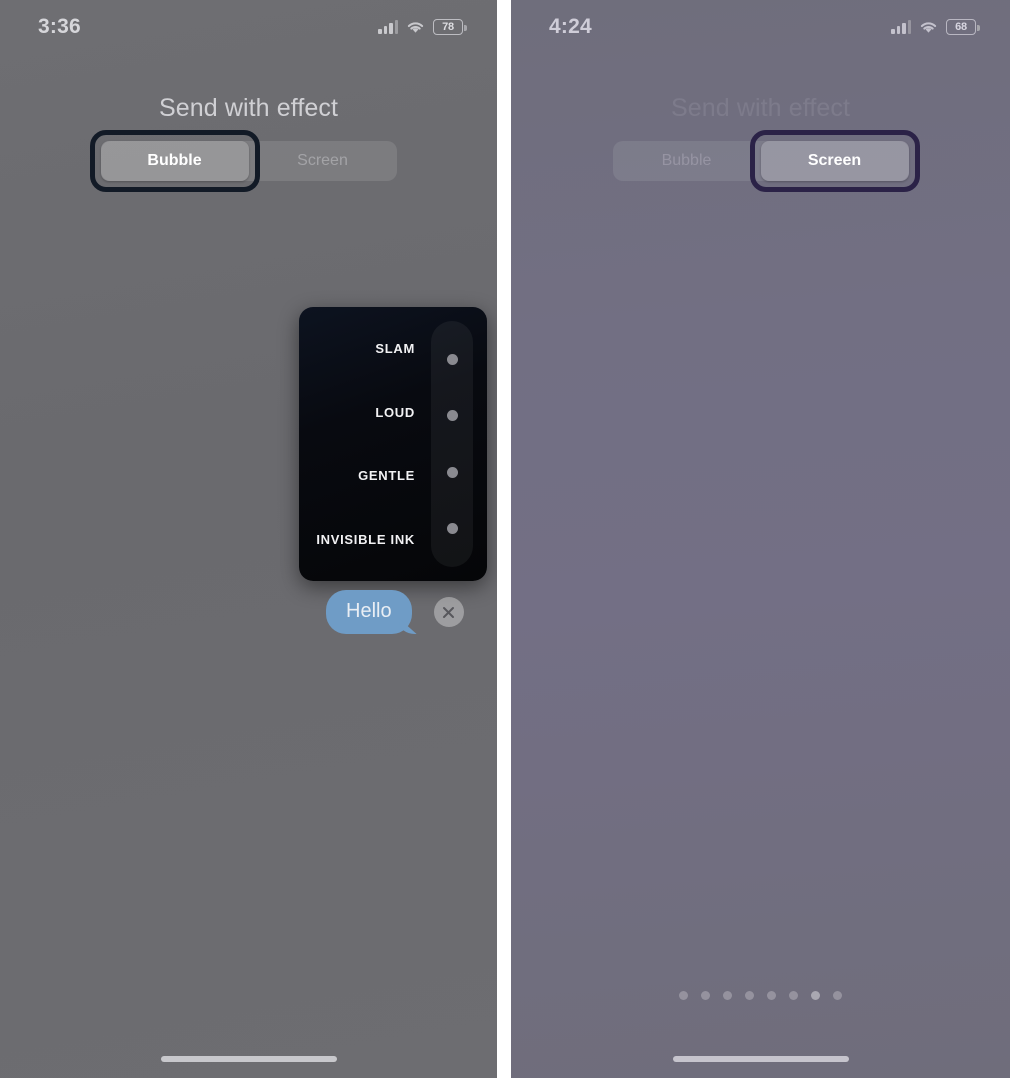  Describe the element at coordinates (59, 26) in the screenshot. I see `status-time: 3:36` at that location.